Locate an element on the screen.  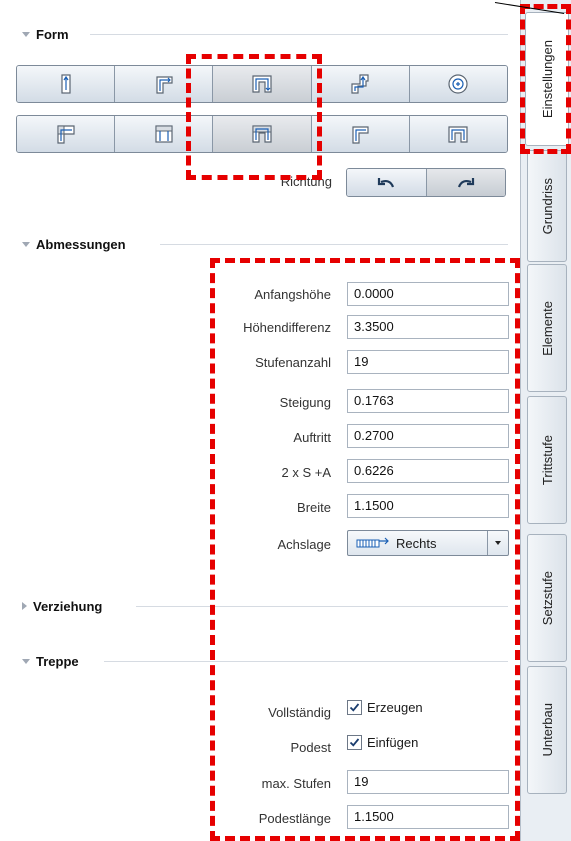
stufenanzahl-field: 19 is located at coordinates (428, 362).